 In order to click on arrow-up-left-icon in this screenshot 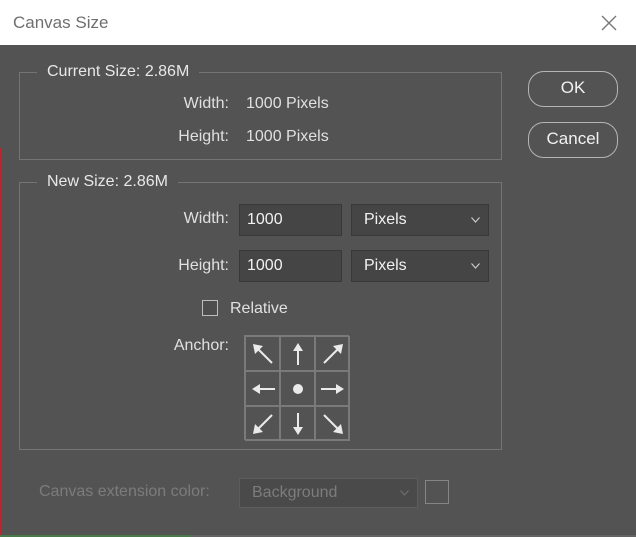, I will do `click(262, 353)`.